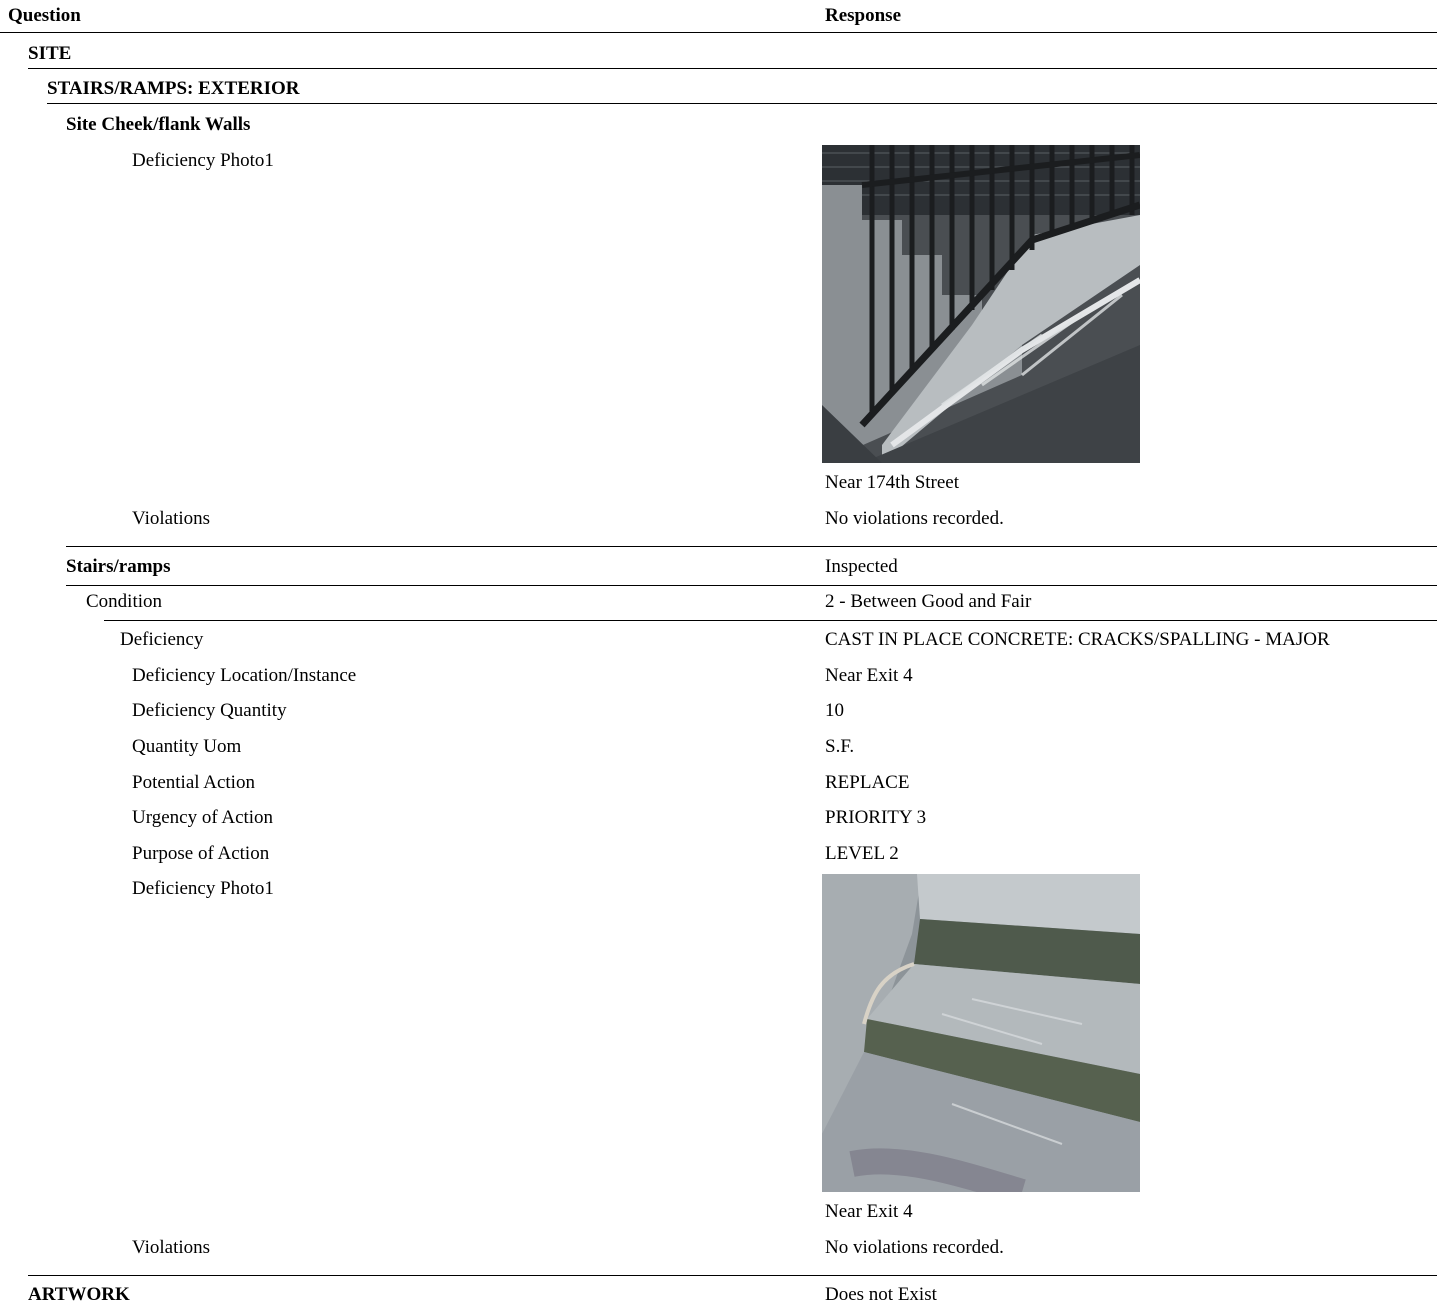 The width and height of the screenshot is (1443, 1309). Describe the element at coordinates (928, 601) in the screenshot. I see `condition-value: 2 - Between Good and Fair` at that location.